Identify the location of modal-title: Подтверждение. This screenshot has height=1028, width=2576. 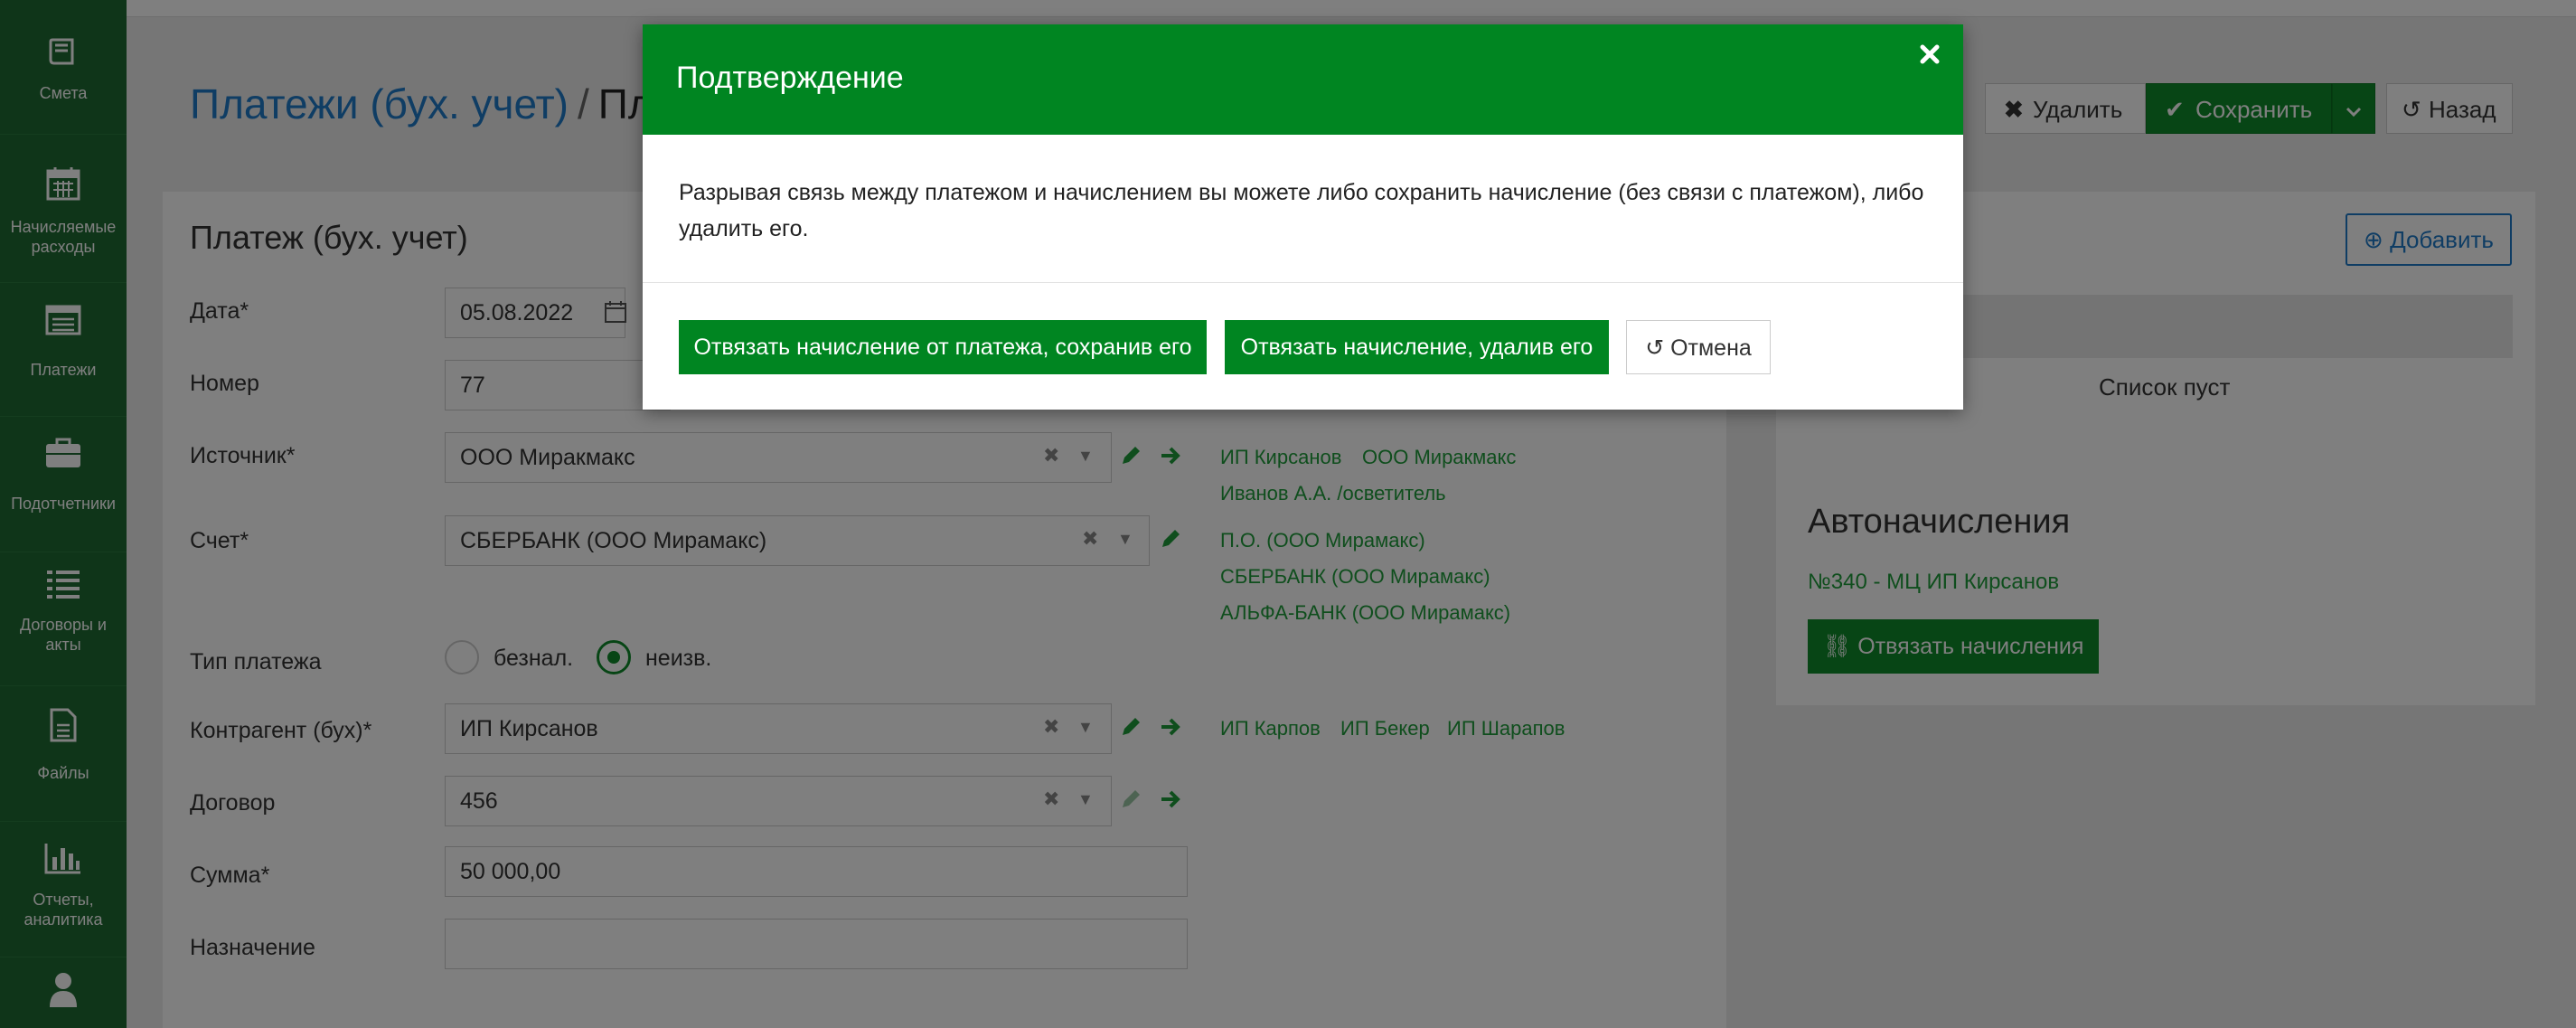
(790, 78).